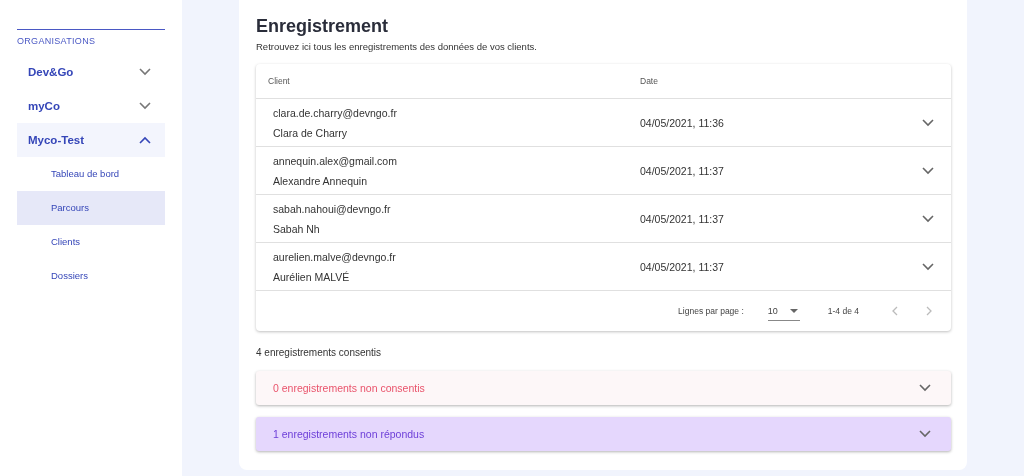 The image size is (1024, 476). I want to click on sidebar-item: Tableau de bord, so click(91, 174).